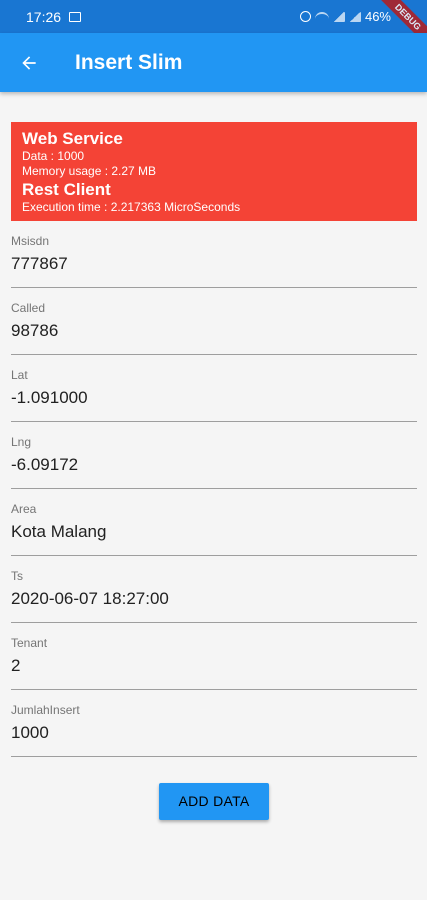 Image resolution: width=427 pixels, height=900 pixels. I want to click on field-label: Tenant, so click(29, 643).